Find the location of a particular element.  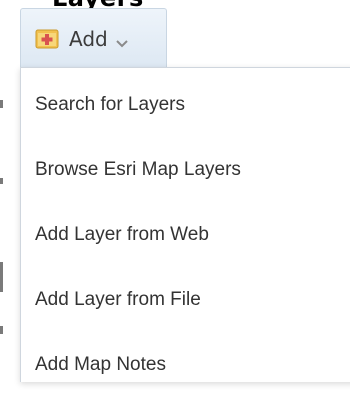

add-button: Add is located at coordinates (93, 38).